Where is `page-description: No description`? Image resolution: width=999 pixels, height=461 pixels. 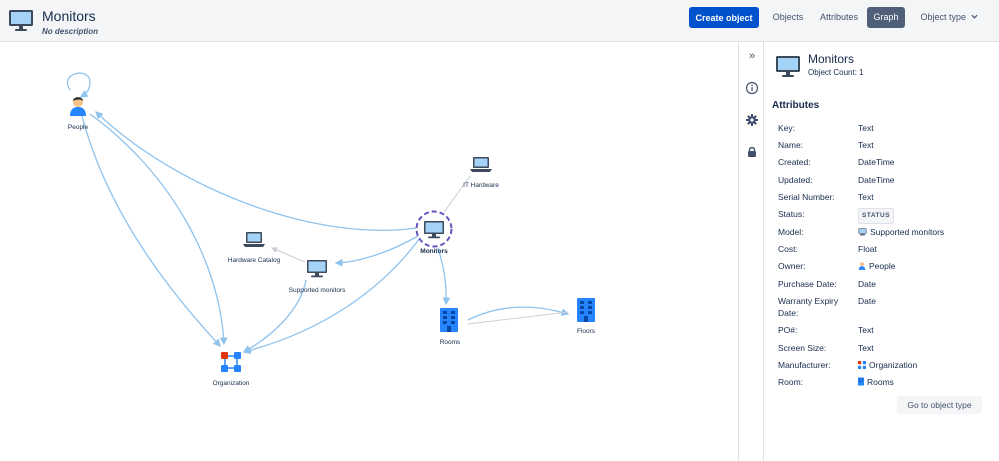
page-description: No description is located at coordinates (70, 31).